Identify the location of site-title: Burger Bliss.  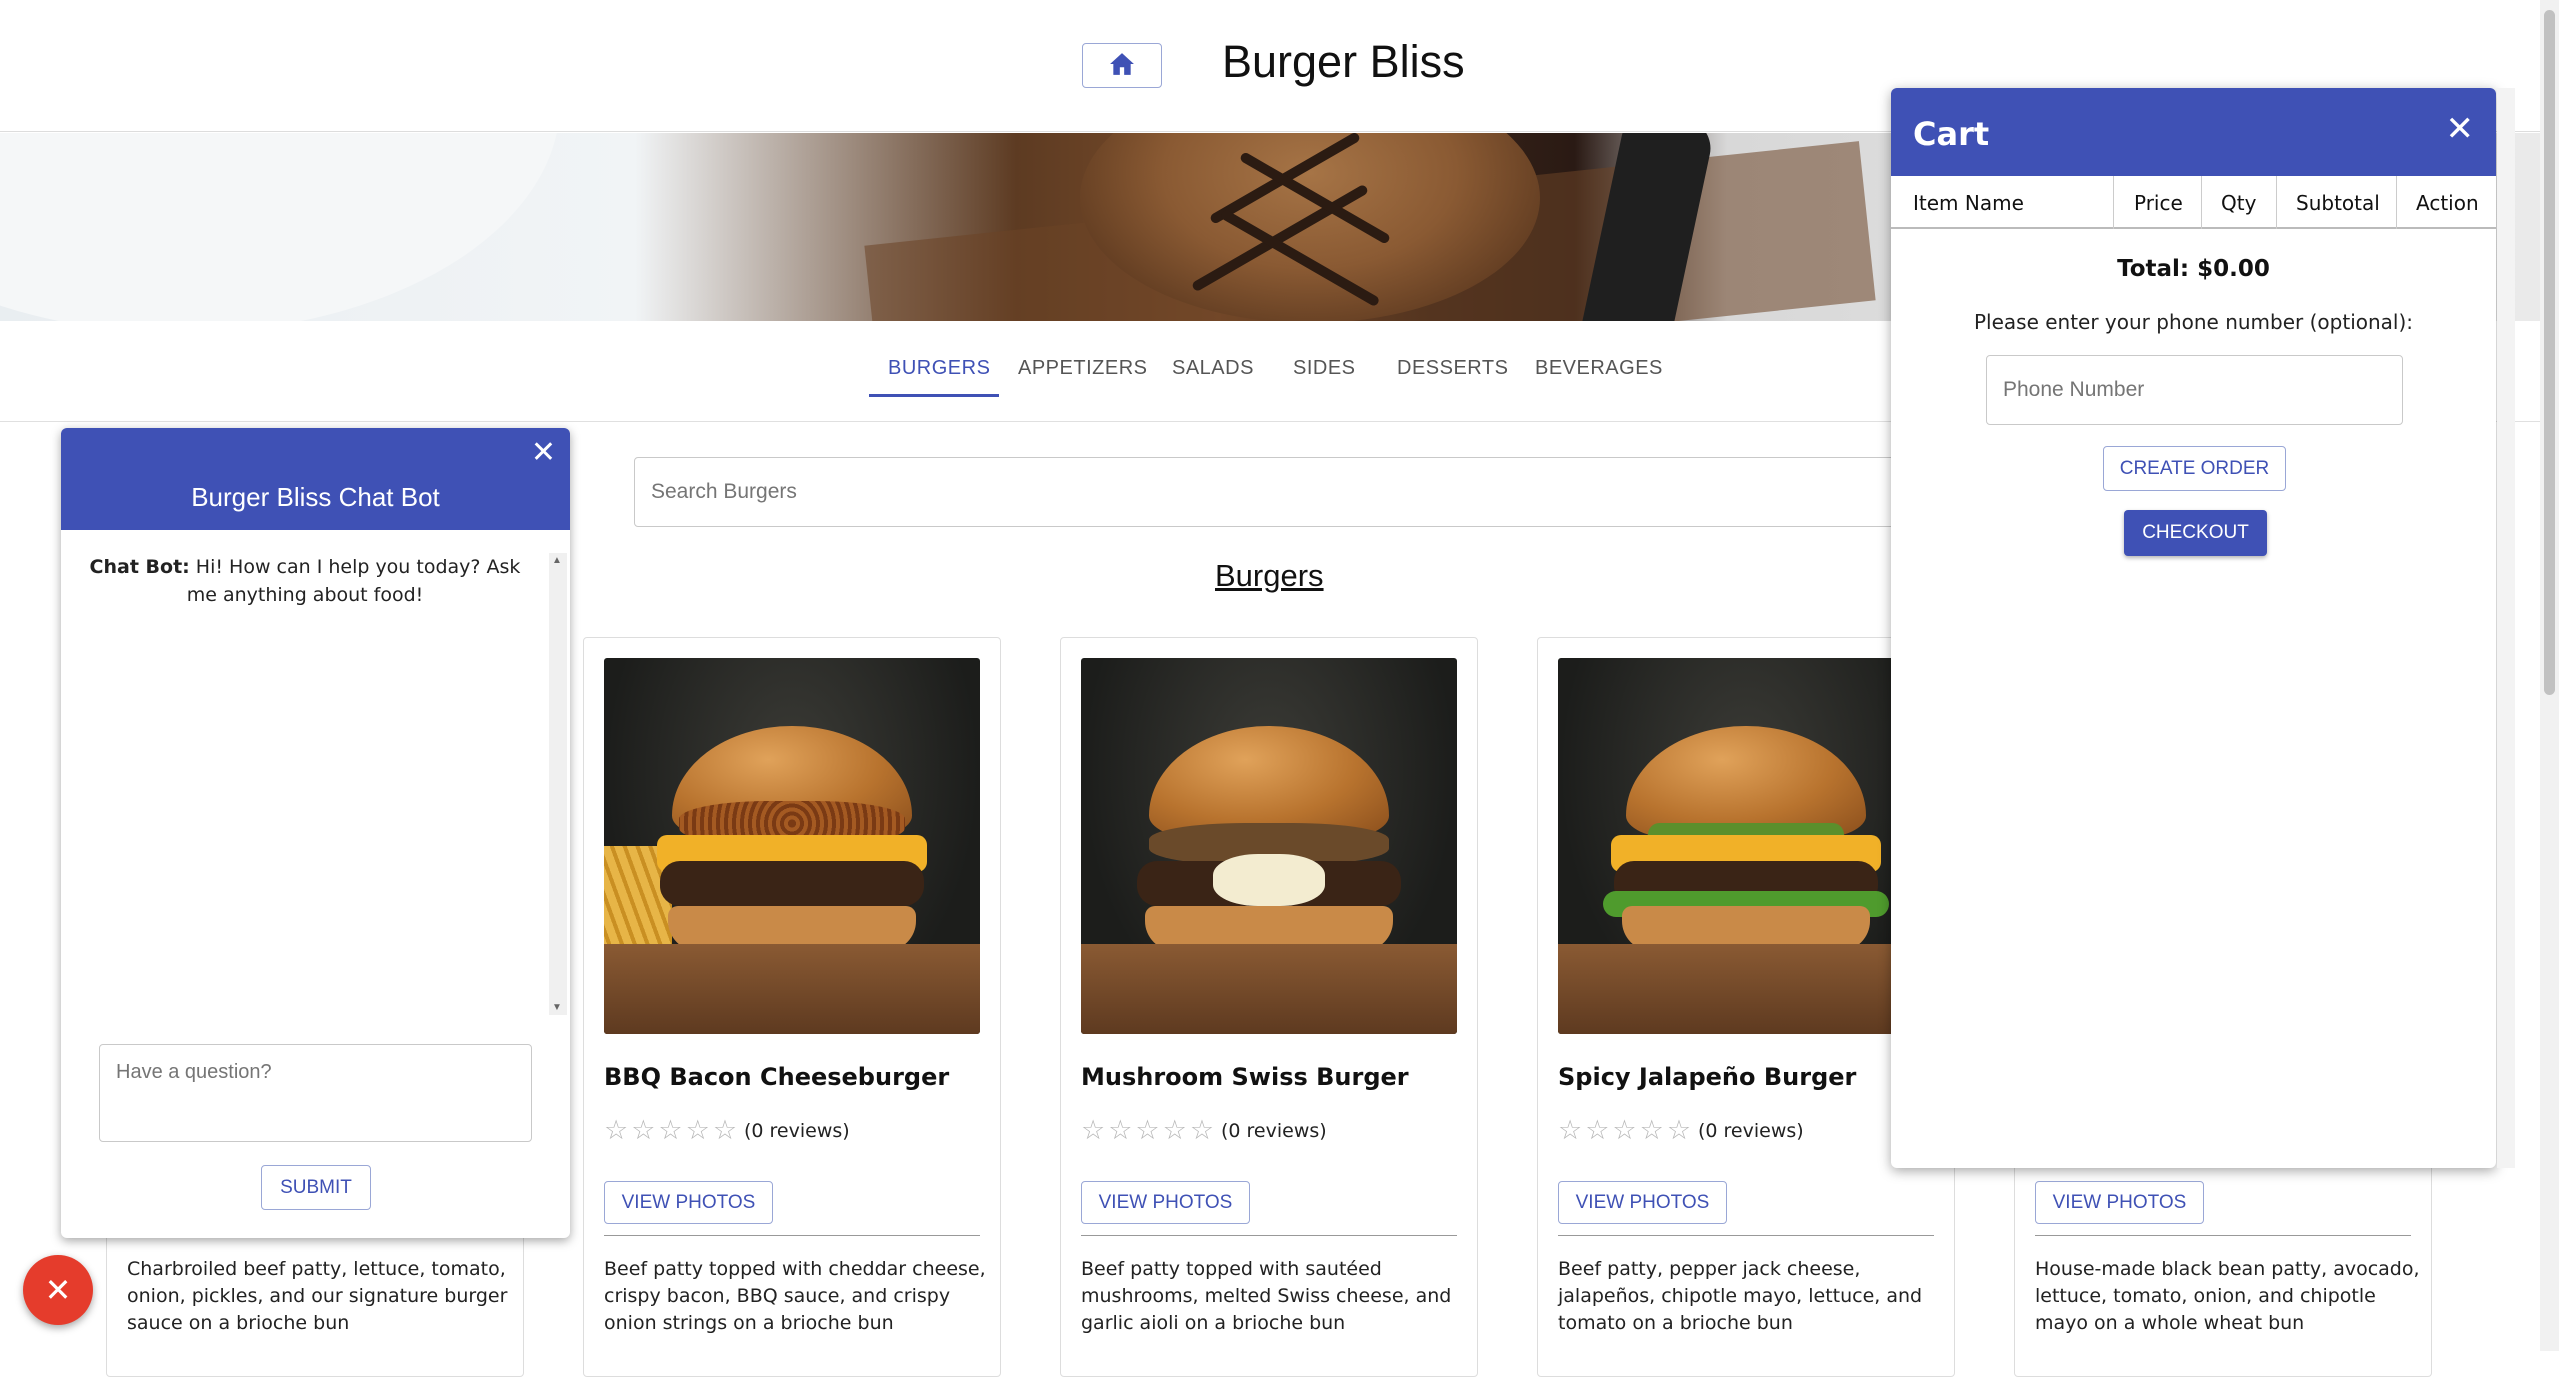
(1343, 61).